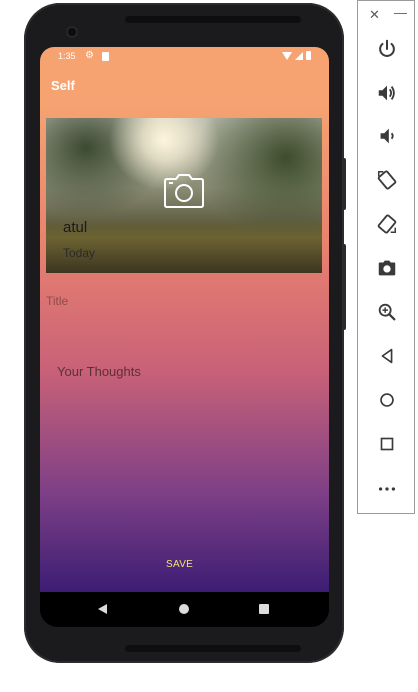 This screenshot has width=418, height=692. I want to click on back-icon, so click(102, 609).